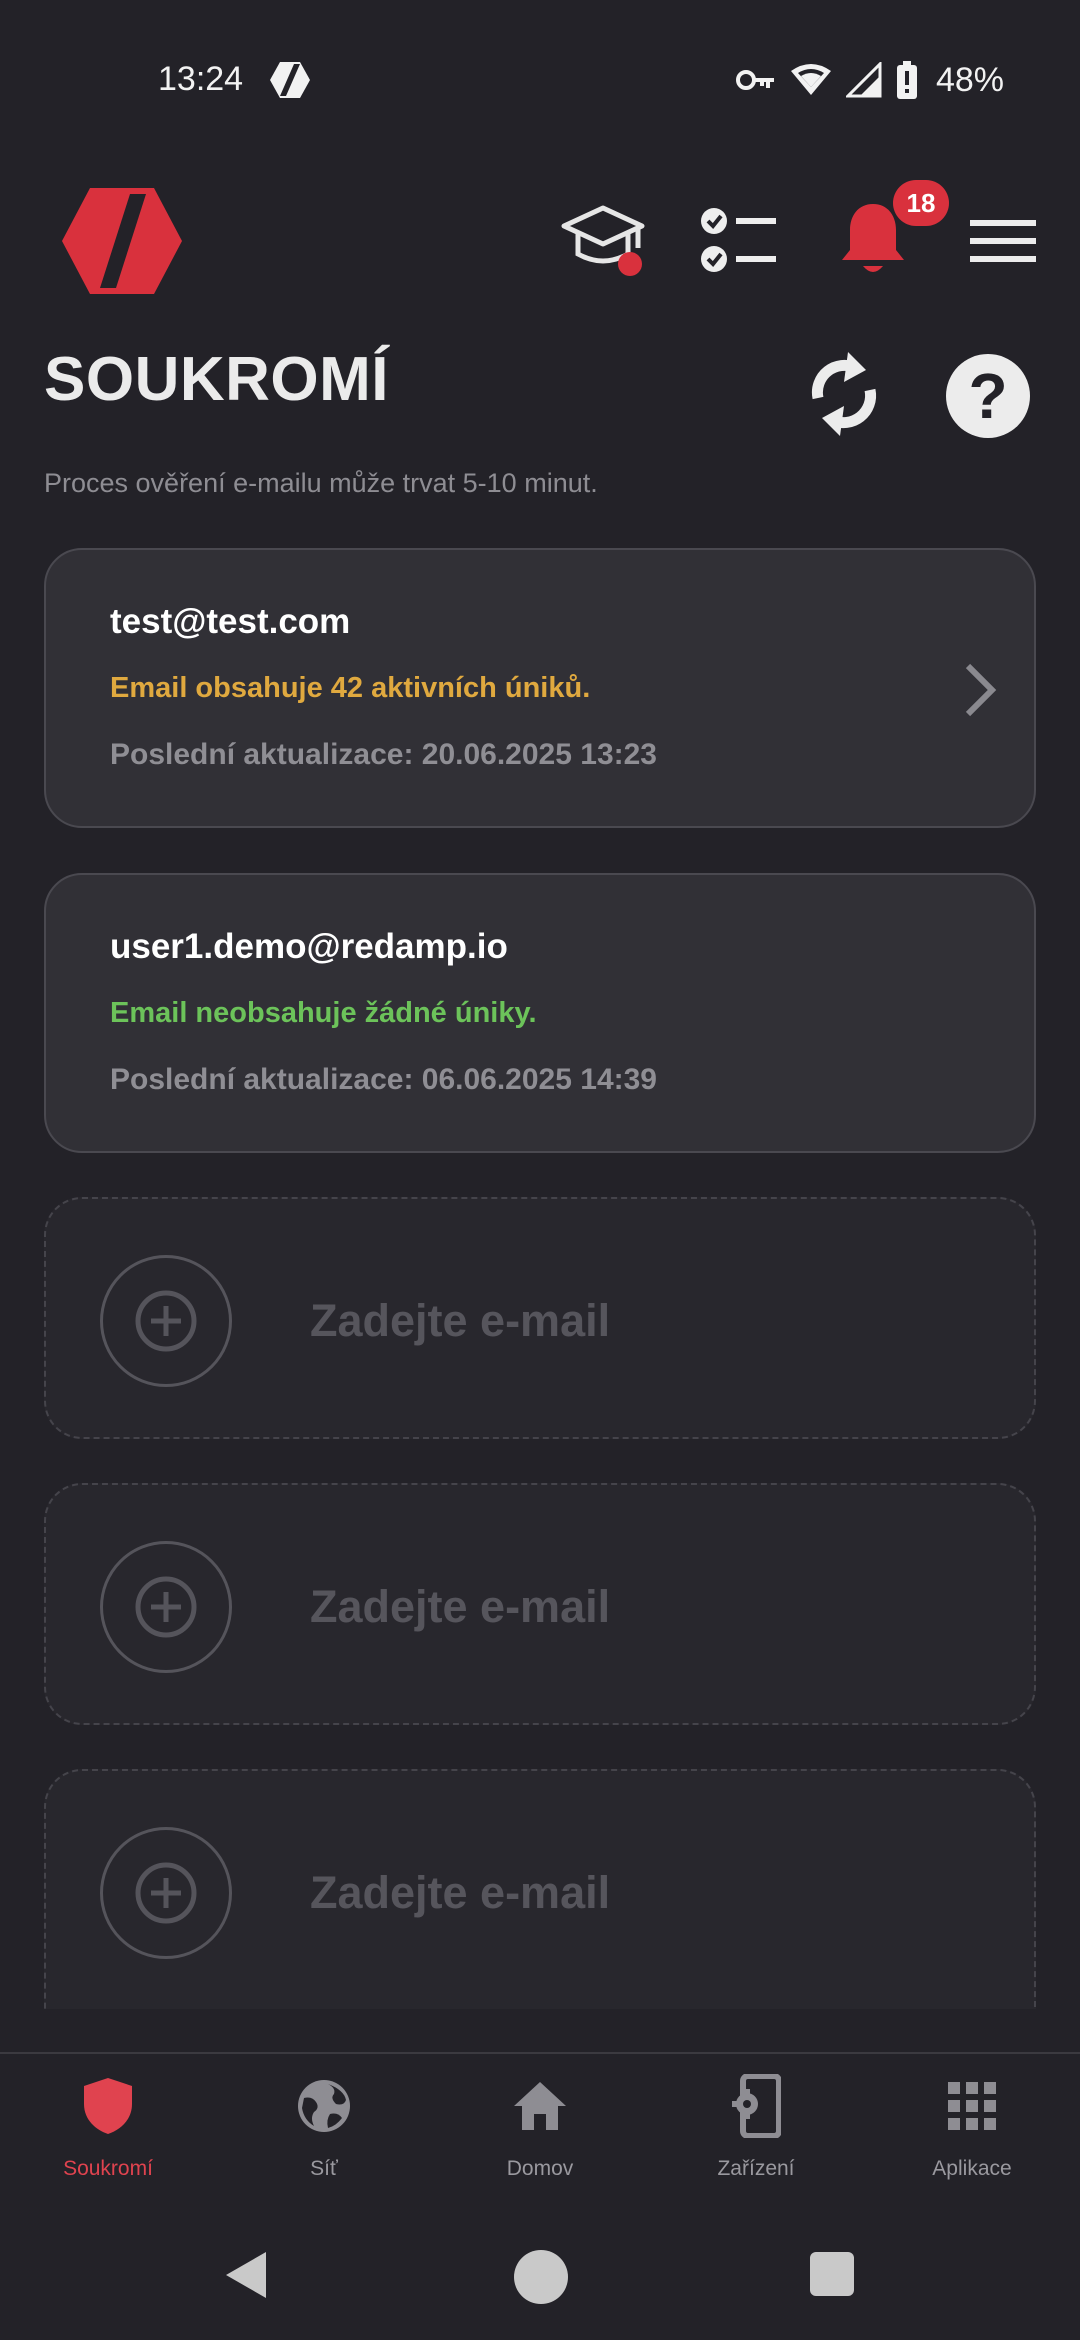 The width and height of the screenshot is (1080, 2340). Describe the element at coordinates (122, 241) in the screenshot. I see `app-logo` at that location.